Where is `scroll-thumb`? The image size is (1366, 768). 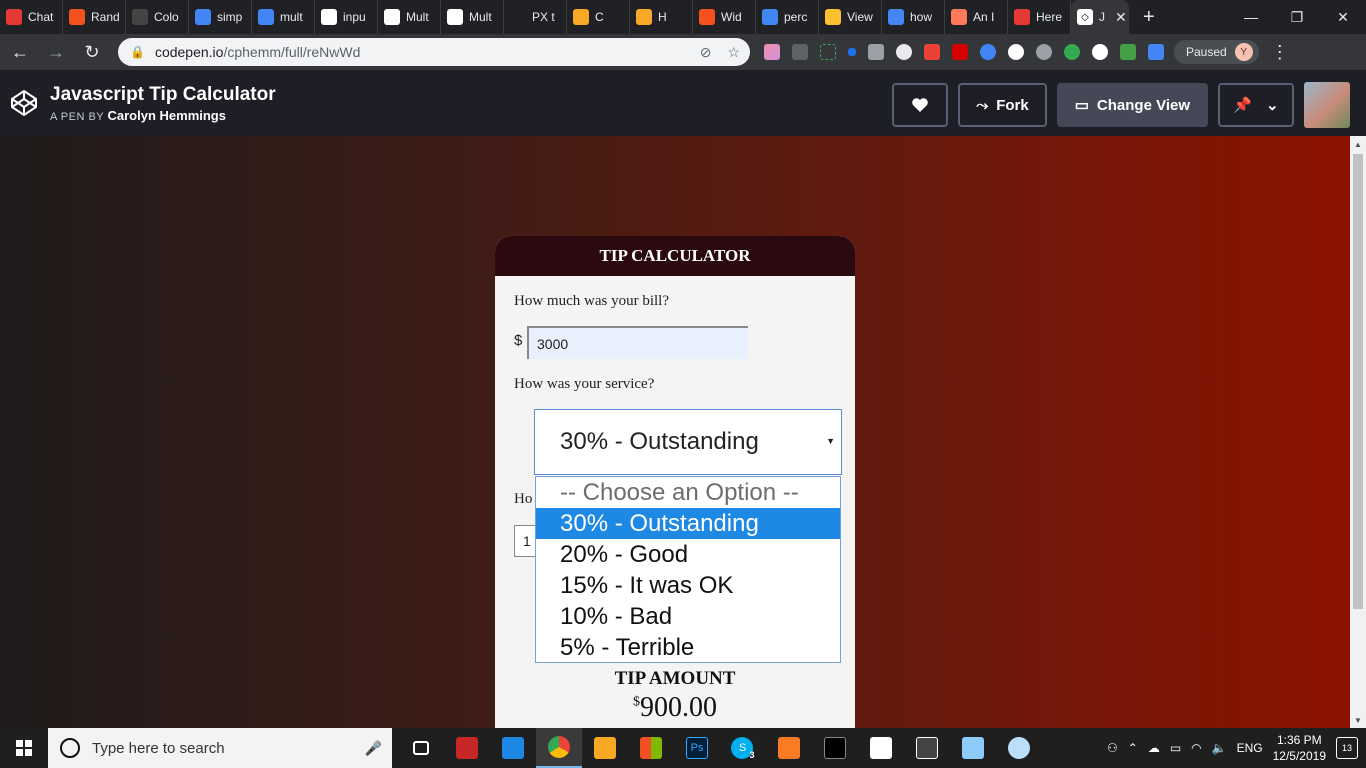 scroll-thumb is located at coordinates (1358, 381).